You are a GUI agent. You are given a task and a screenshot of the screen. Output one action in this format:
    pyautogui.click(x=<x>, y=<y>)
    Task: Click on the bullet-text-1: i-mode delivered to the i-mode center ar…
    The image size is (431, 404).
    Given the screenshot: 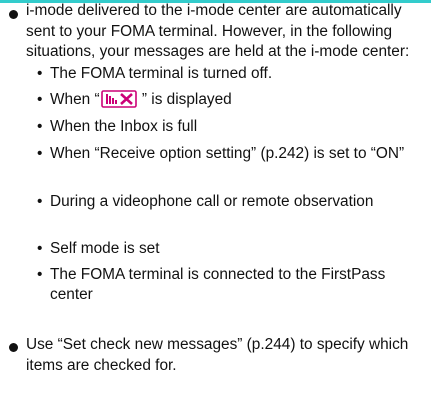 What is the action you would take?
    pyautogui.click(x=218, y=31)
    